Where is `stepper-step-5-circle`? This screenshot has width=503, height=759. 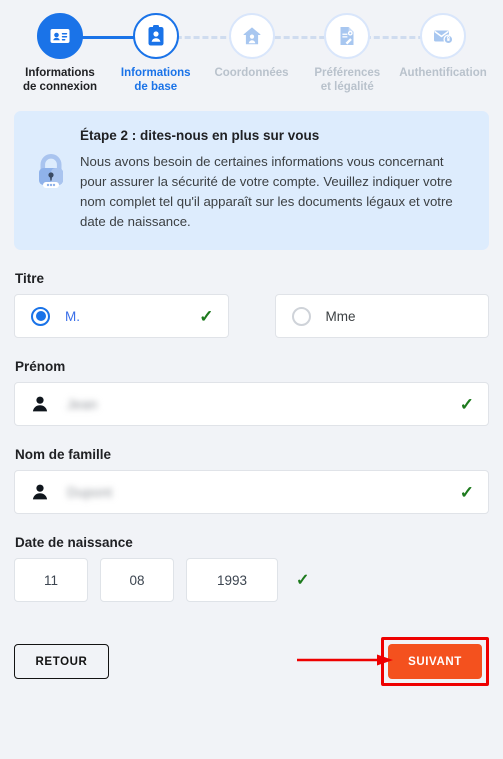
stepper-step-5-circle is located at coordinates (443, 36).